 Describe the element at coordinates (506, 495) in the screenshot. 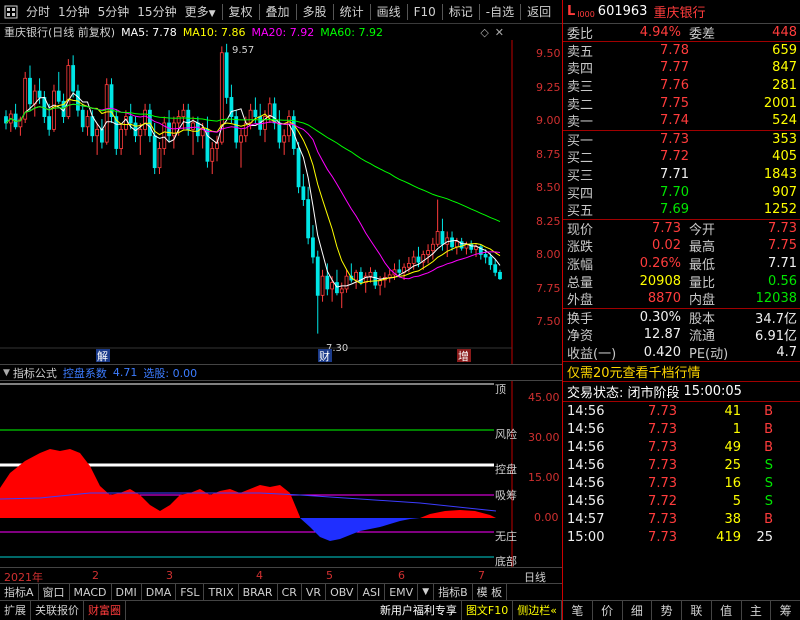

I see `ind-line-label: 吸筹` at that location.